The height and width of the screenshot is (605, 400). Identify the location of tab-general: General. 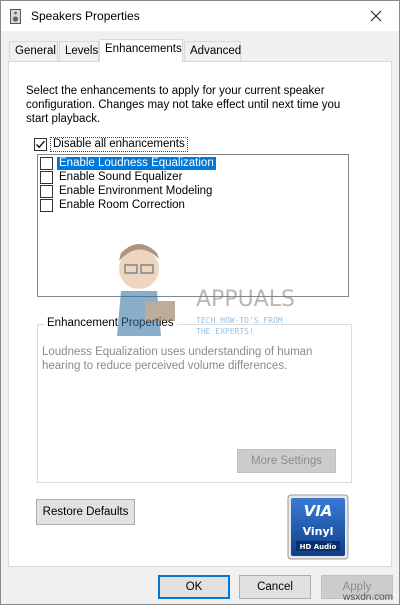
(33, 51).